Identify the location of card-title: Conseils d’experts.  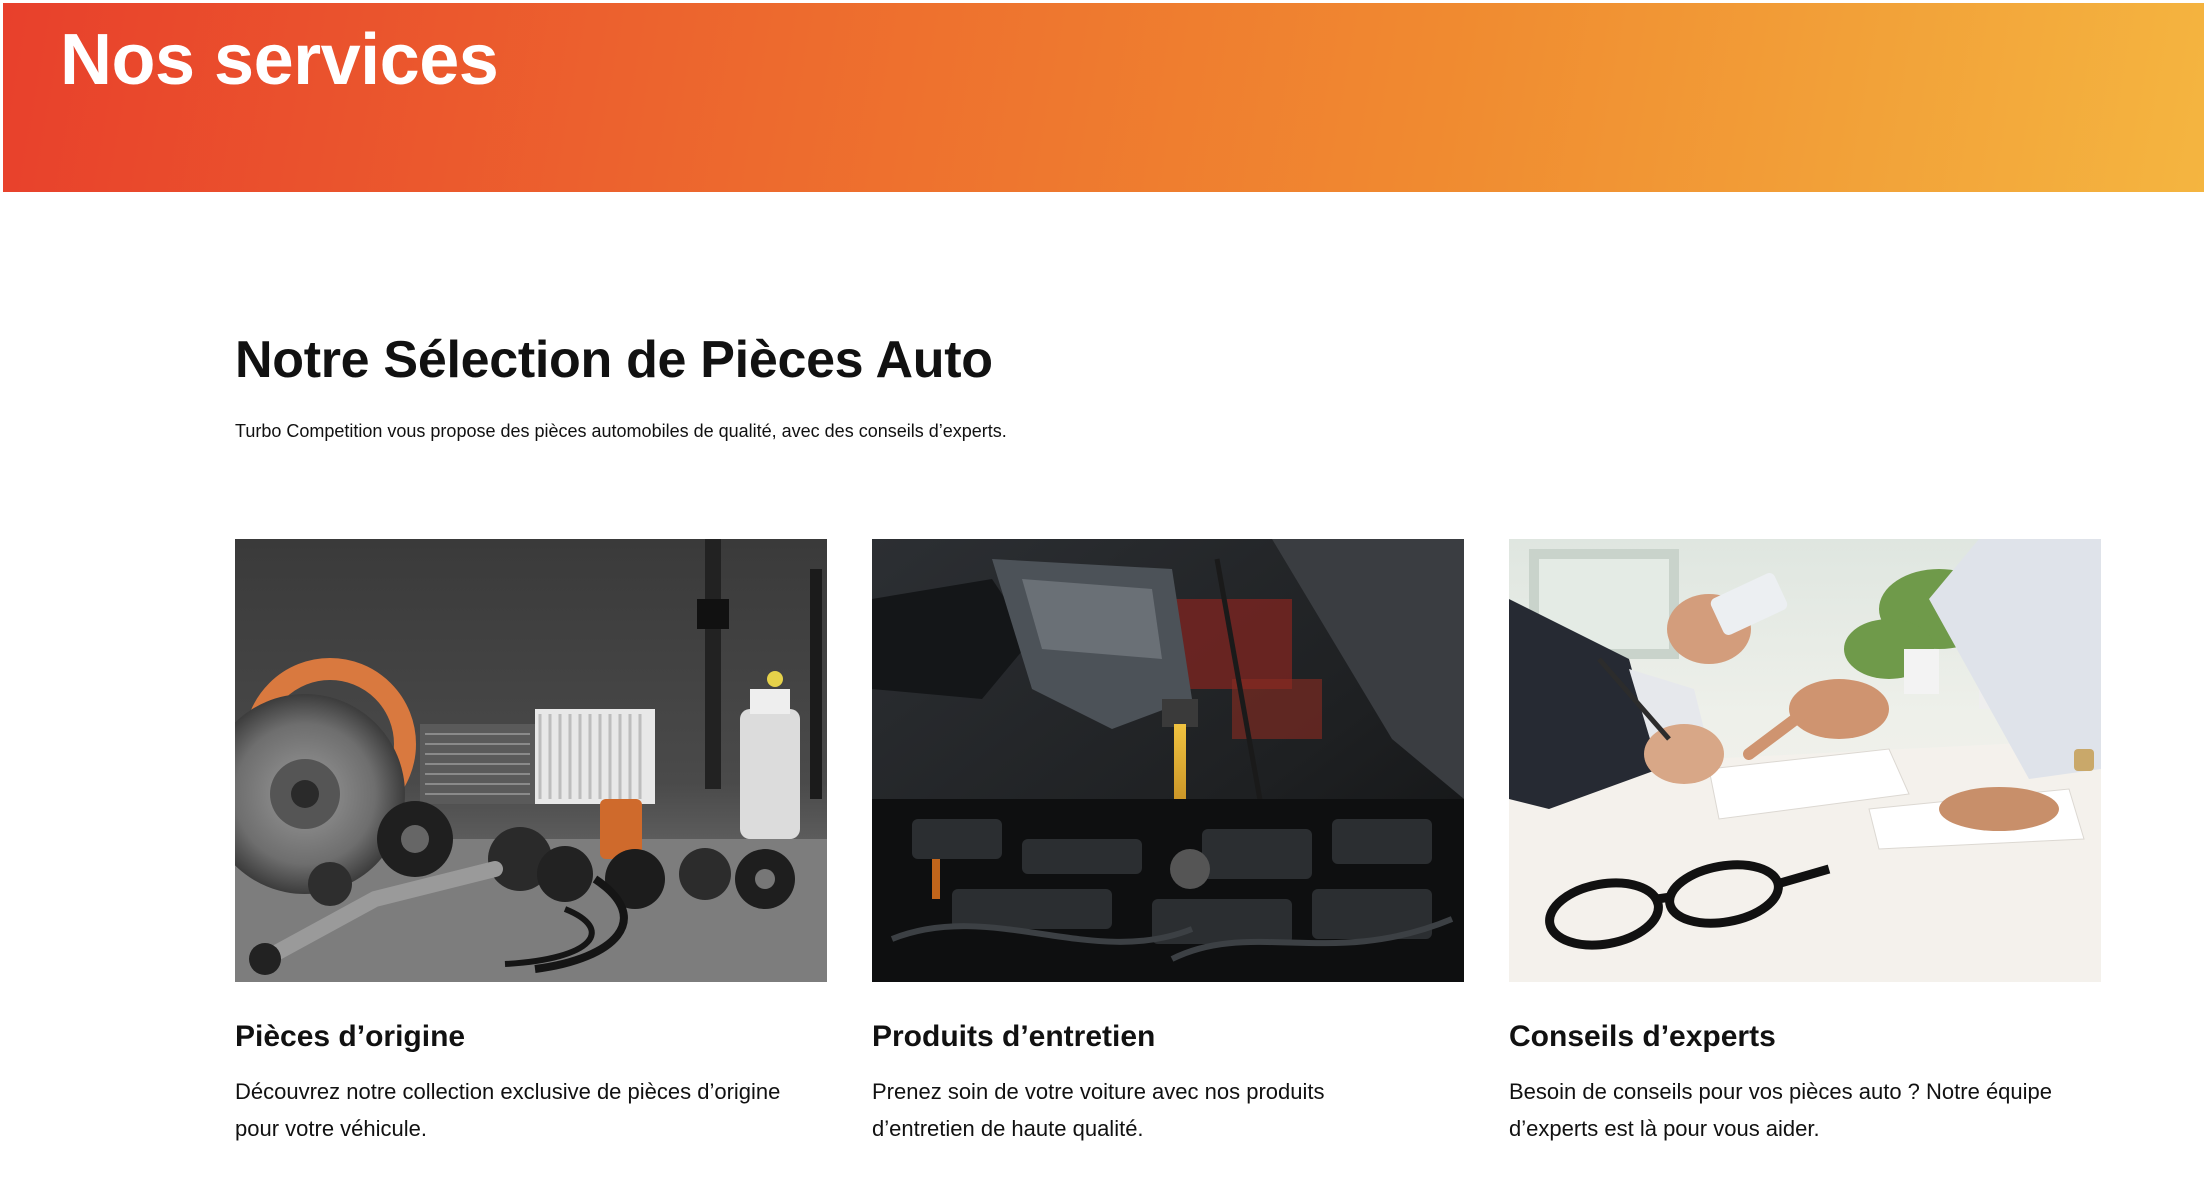
(1642, 1037).